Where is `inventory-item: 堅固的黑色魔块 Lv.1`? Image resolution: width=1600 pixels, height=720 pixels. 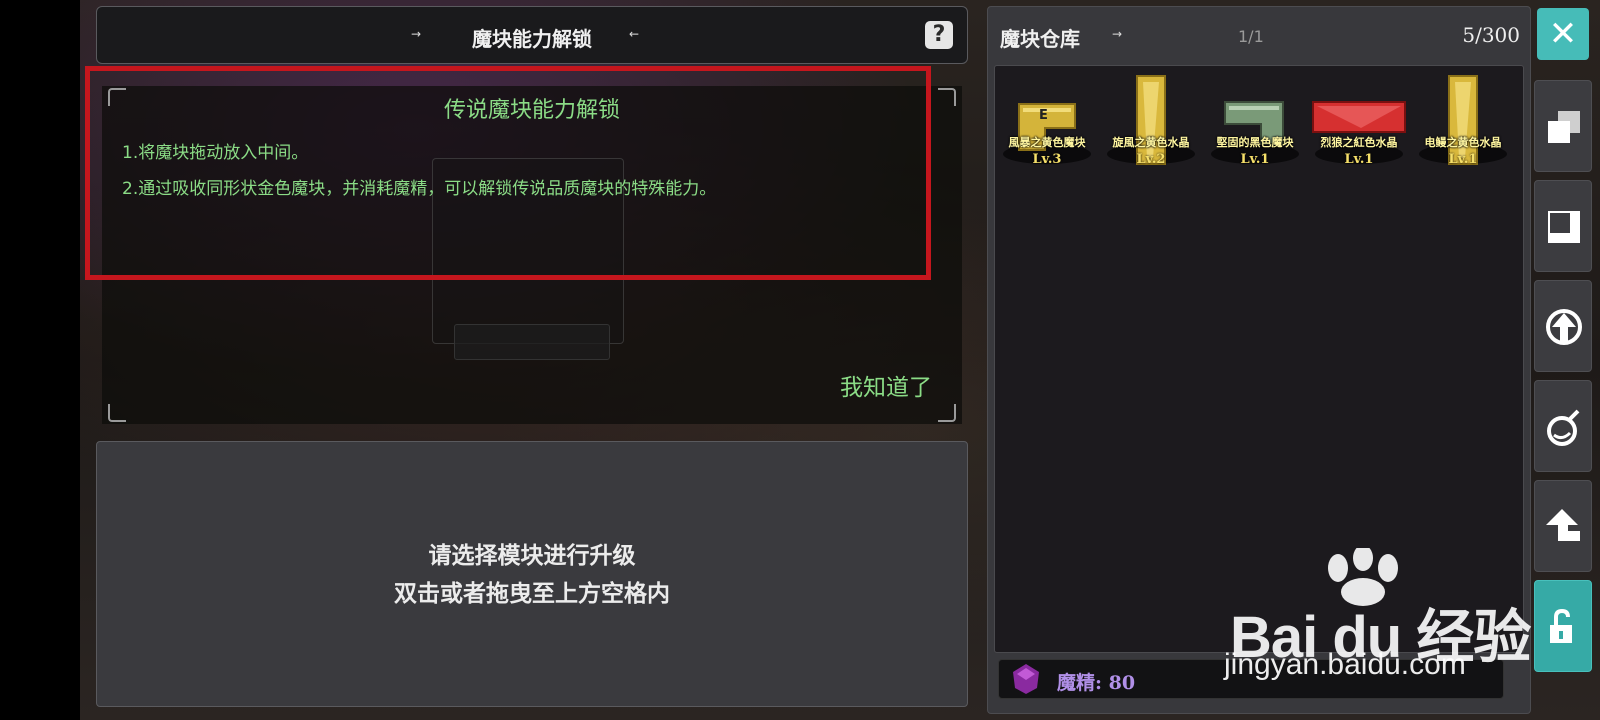
inventory-item: 堅固的黑色魔块 Lv.1 is located at coordinates (1255, 129).